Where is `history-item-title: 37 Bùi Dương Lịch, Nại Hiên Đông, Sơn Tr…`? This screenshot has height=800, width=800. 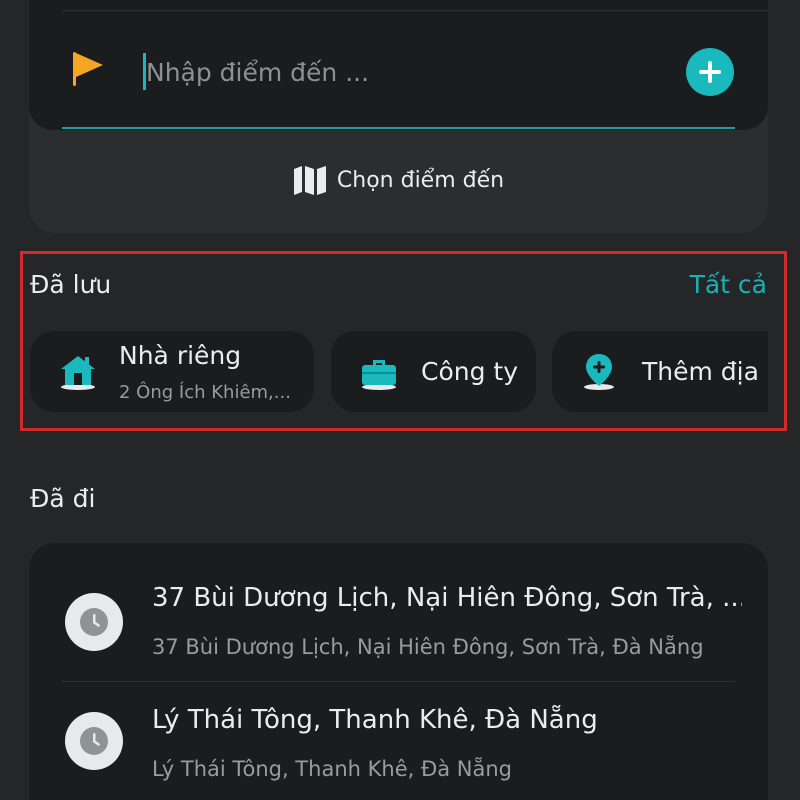
history-item-title: 37 Bùi Dương Lịch, Nại Hiên Đông, Sơn Tr… is located at coordinates (447, 598).